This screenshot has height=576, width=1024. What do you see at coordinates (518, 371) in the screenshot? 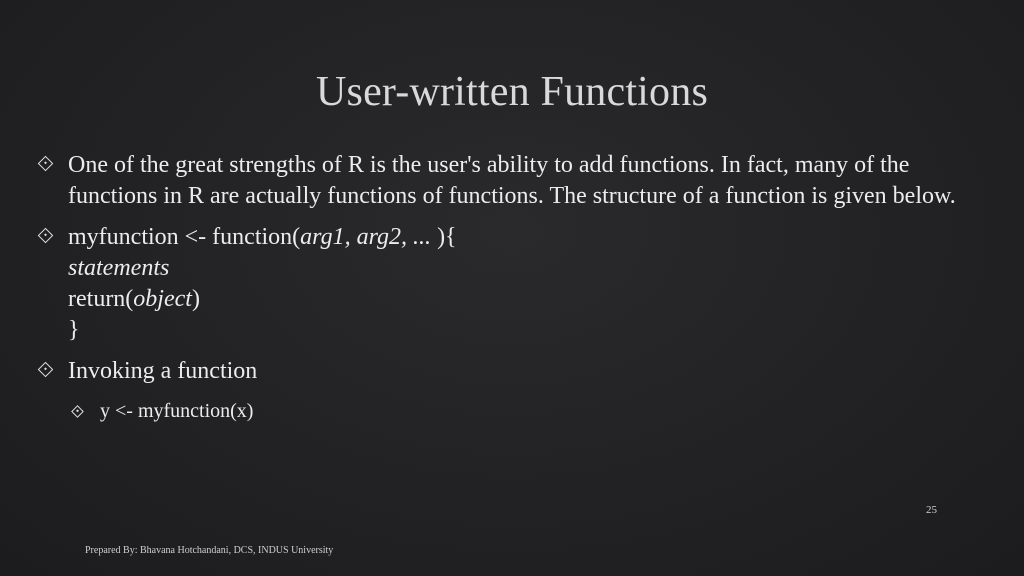
I see `bullet-invoking: Invoking a function` at bounding box center [518, 371].